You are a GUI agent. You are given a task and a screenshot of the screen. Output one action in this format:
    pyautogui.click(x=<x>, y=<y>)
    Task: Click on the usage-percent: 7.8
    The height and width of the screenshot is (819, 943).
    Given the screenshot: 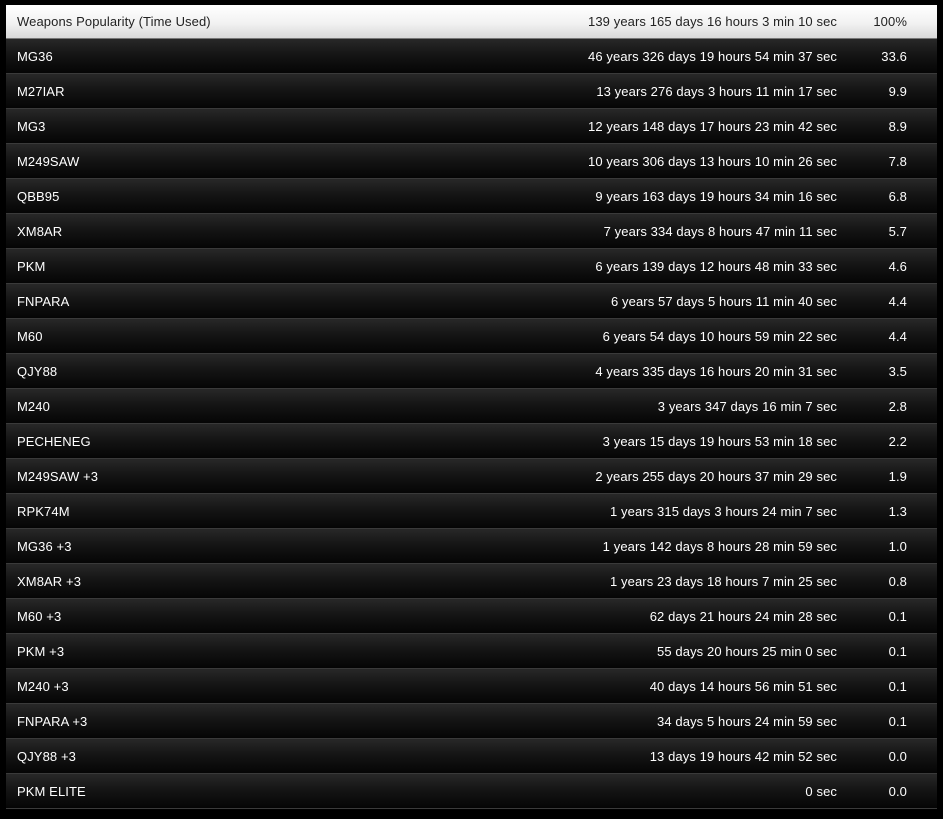 What is the action you would take?
    pyautogui.click(x=897, y=161)
    